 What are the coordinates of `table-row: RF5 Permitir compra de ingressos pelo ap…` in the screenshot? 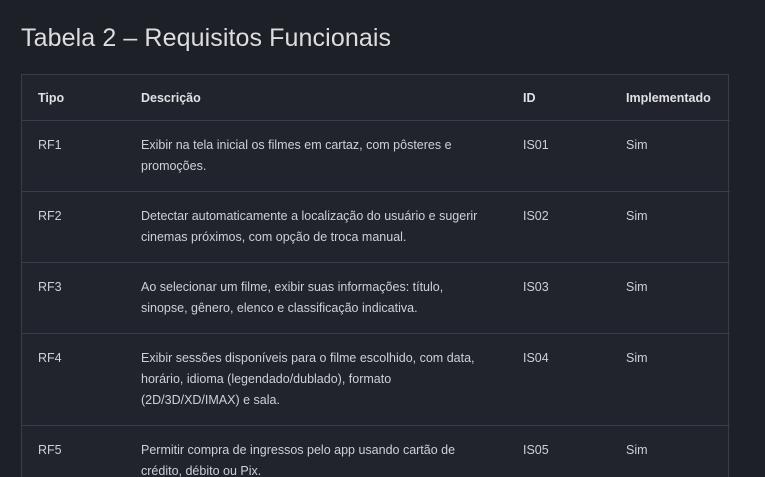 It's located at (376, 451).